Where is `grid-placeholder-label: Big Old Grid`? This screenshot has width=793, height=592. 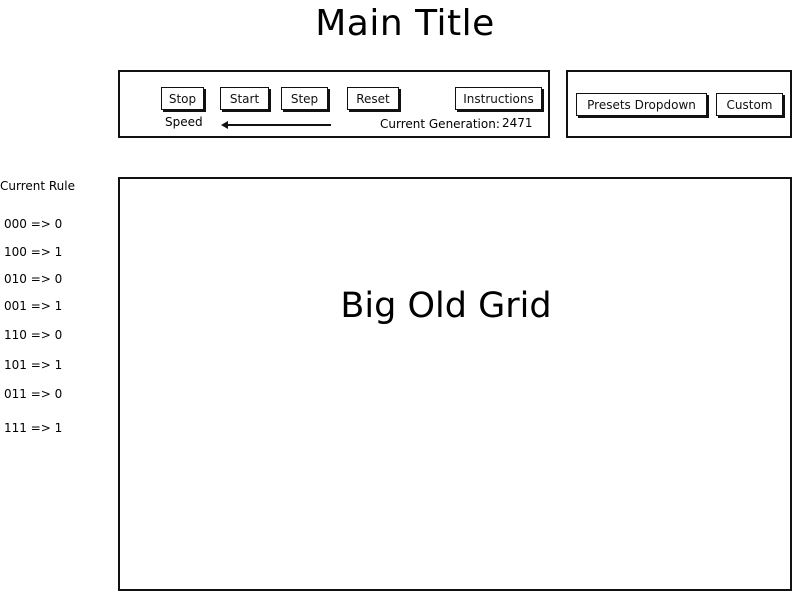
grid-placeholder-label: Big Old Grid is located at coordinates (446, 306).